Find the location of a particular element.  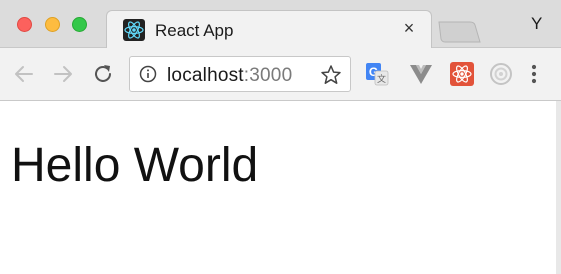

address-text: localhost:3000 is located at coordinates (229, 76).